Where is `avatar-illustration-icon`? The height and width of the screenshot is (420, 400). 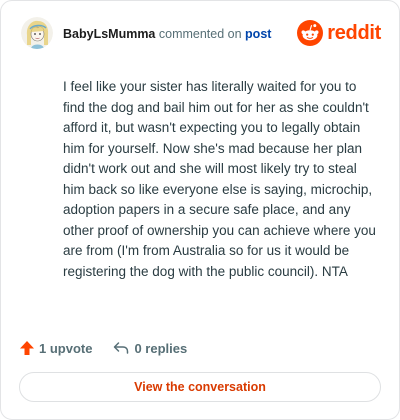 avatar-illustration-icon is located at coordinates (37, 33).